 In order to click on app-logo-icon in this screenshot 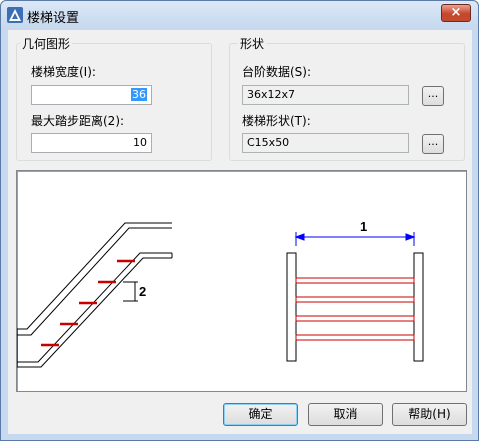, I will do `click(15, 15)`.